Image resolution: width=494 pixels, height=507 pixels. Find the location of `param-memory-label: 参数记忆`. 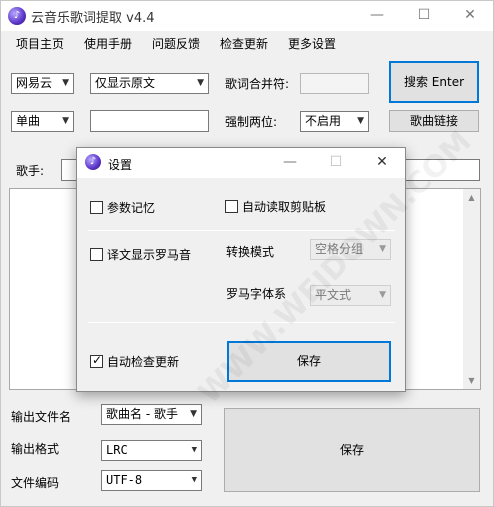

param-memory-label: 参数记忆 is located at coordinates (131, 208).